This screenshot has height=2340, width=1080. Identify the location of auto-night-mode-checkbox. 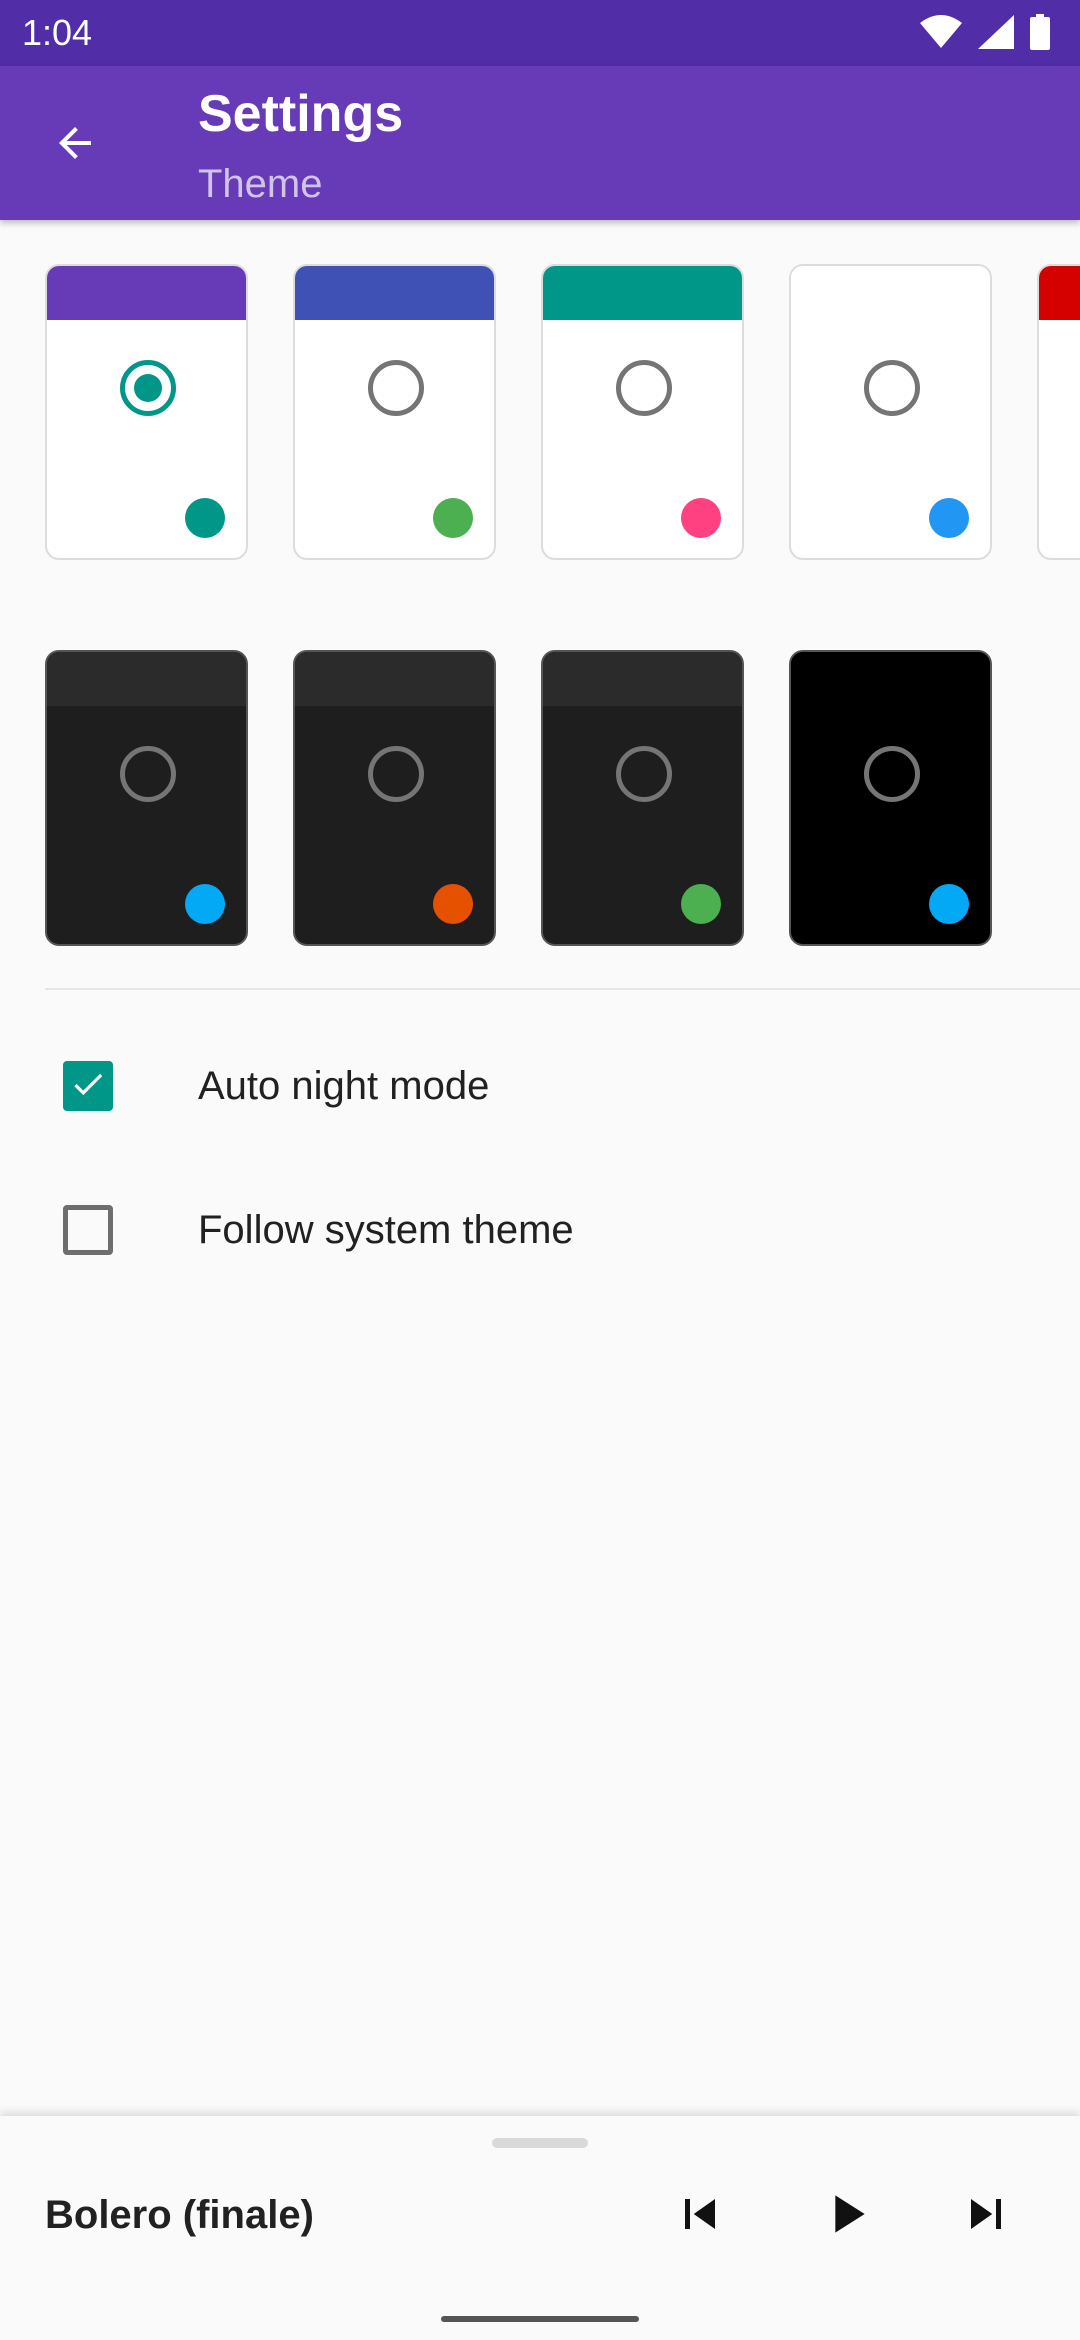
(88, 1086).